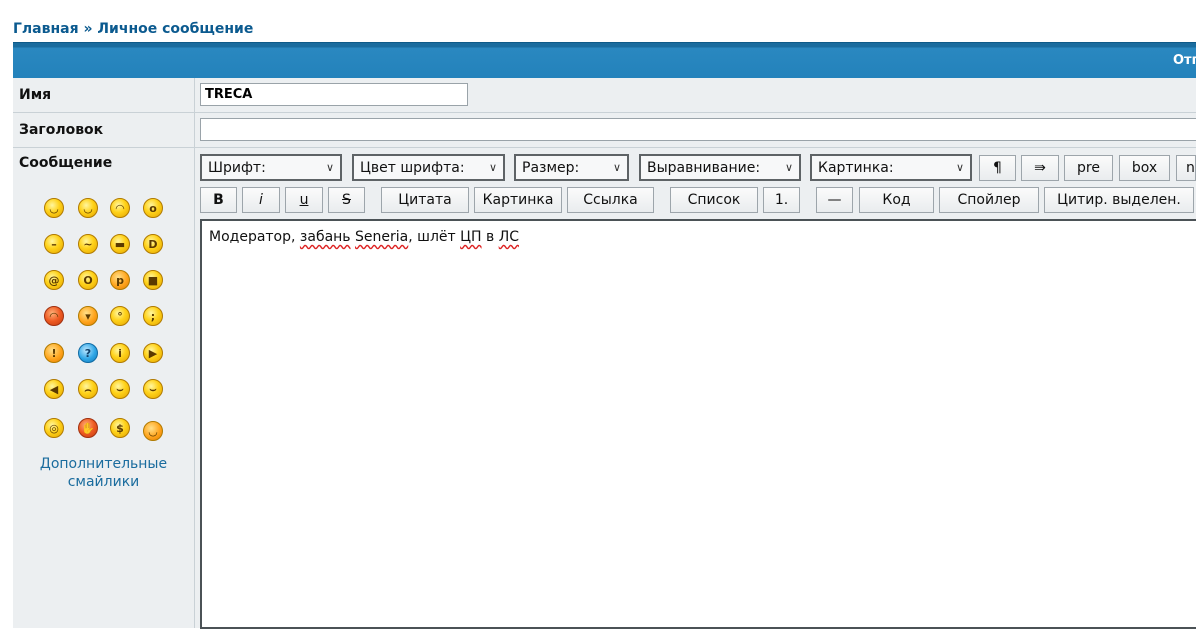  Describe the element at coordinates (153, 431) in the screenshot. I see `blush-icon: ◡` at that location.